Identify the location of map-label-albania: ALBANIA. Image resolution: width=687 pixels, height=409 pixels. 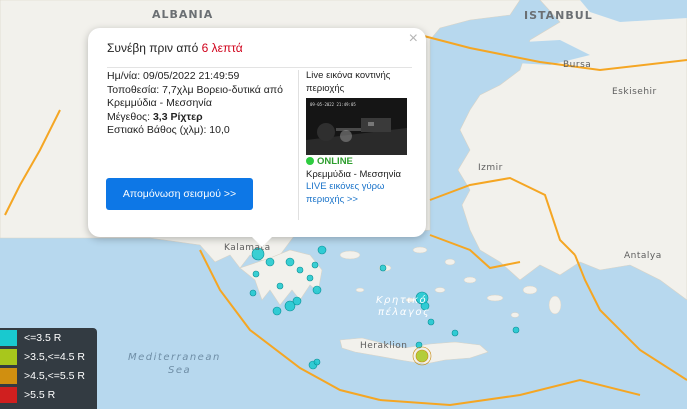
(183, 14).